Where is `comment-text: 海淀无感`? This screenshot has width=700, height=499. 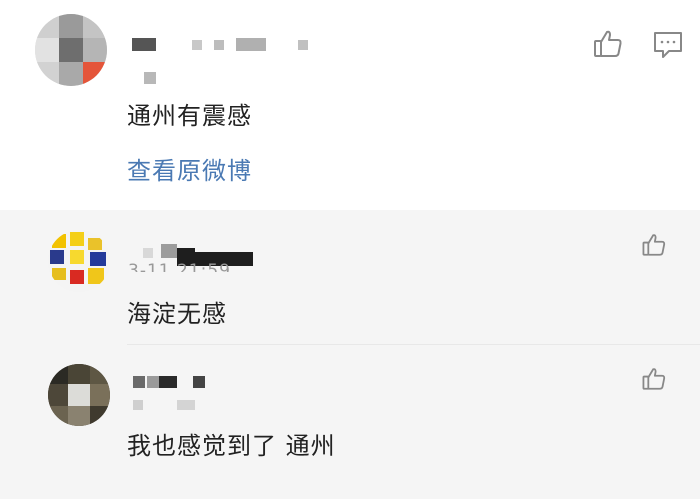
comment-text: 海淀无感 is located at coordinates (177, 314).